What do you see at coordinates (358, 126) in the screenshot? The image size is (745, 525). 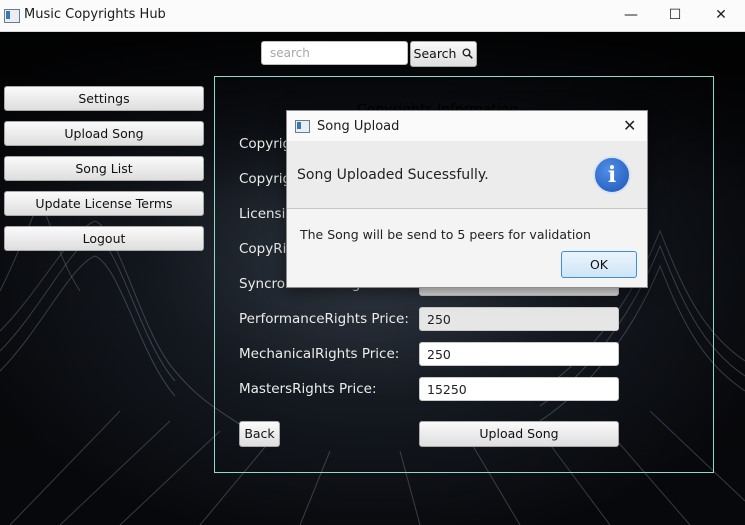 I see `dialog-title: Song Upload` at bounding box center [358, 126].